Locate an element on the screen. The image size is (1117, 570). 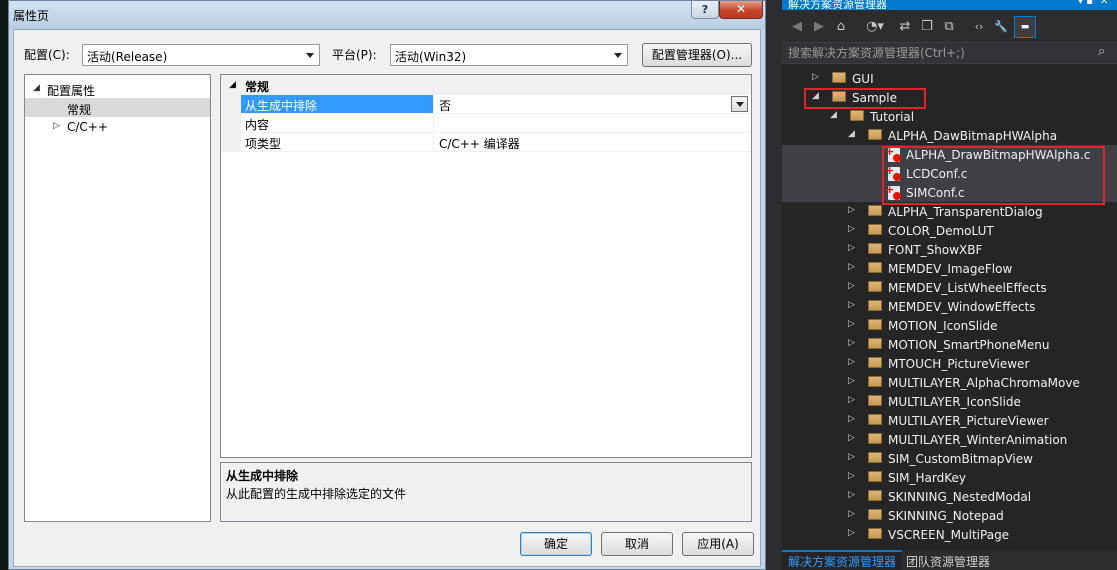
explorer-tab-strip: 解决方案资源管理器 团队资源管理器 is located at coordinates (949, 560).